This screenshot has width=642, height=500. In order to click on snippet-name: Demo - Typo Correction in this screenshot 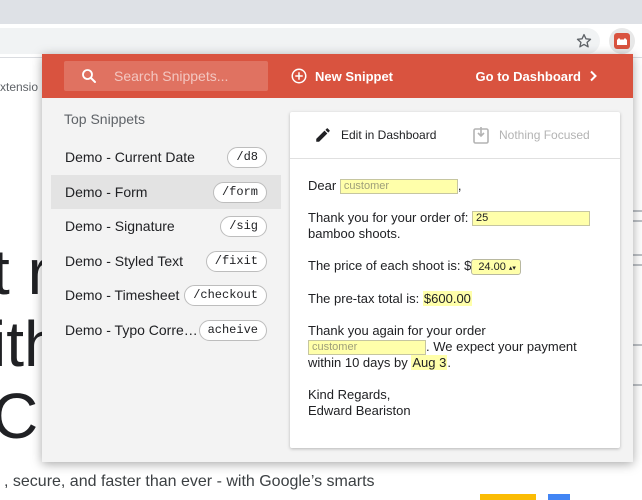, I will do `click(132, 329)`.